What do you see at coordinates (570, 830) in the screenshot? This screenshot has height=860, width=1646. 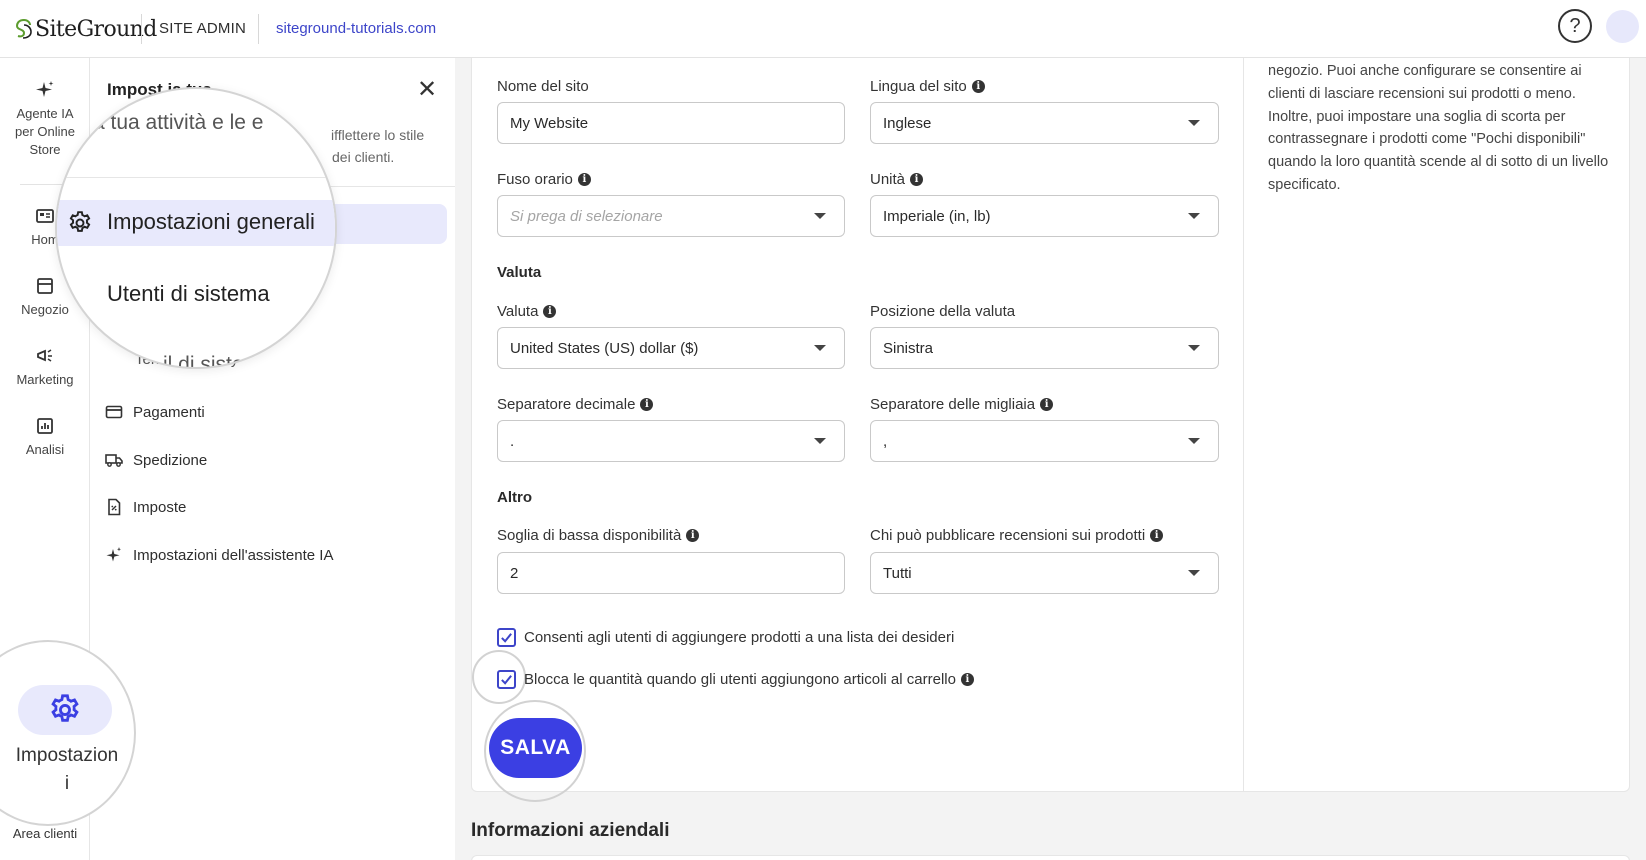 I see `business-info-title: Informazioni aziendali` at bounding box center [570, 830].